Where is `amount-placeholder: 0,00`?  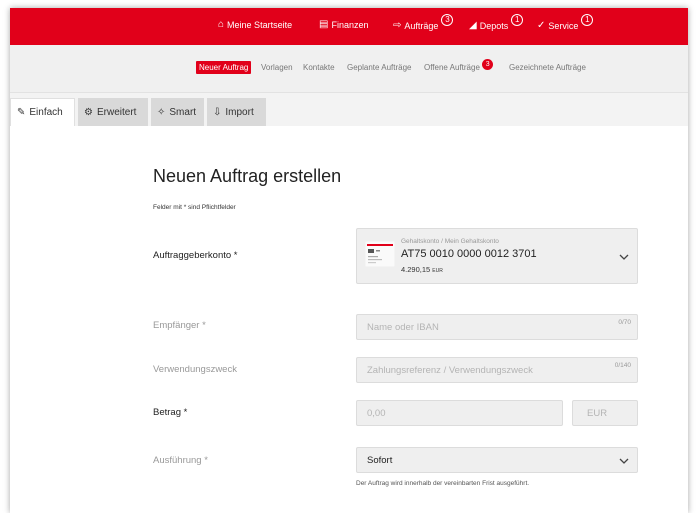 amount-placeholder: 0,00 is located at coordinates (376, 413).